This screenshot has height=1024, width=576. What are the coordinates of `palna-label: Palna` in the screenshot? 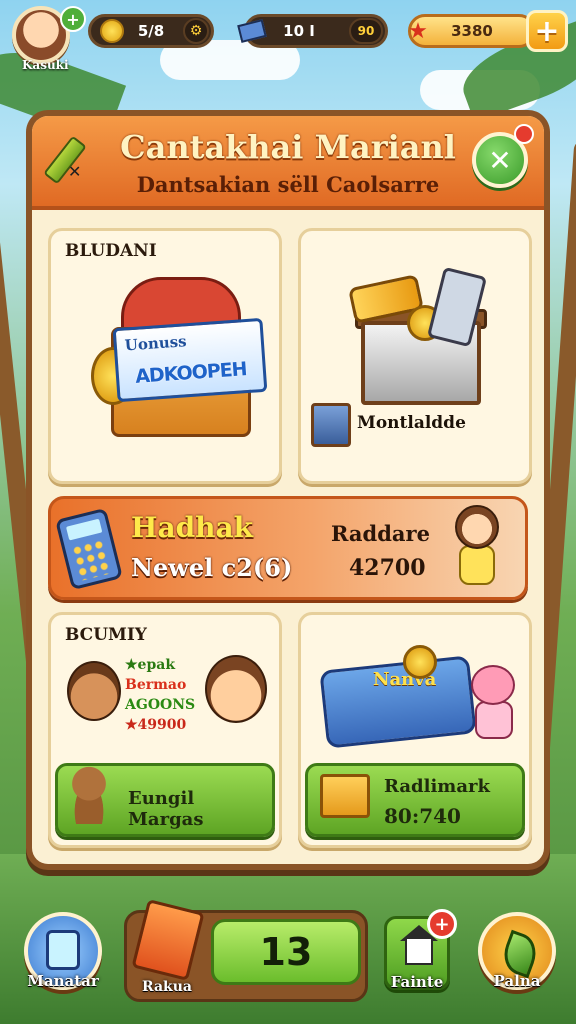 It's located at (517, 981).